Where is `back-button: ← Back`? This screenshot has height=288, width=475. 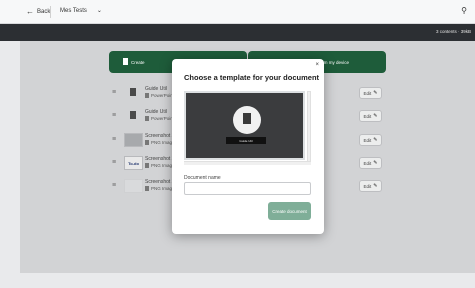 back-button: ← Back is located at coordinates (38, 11).